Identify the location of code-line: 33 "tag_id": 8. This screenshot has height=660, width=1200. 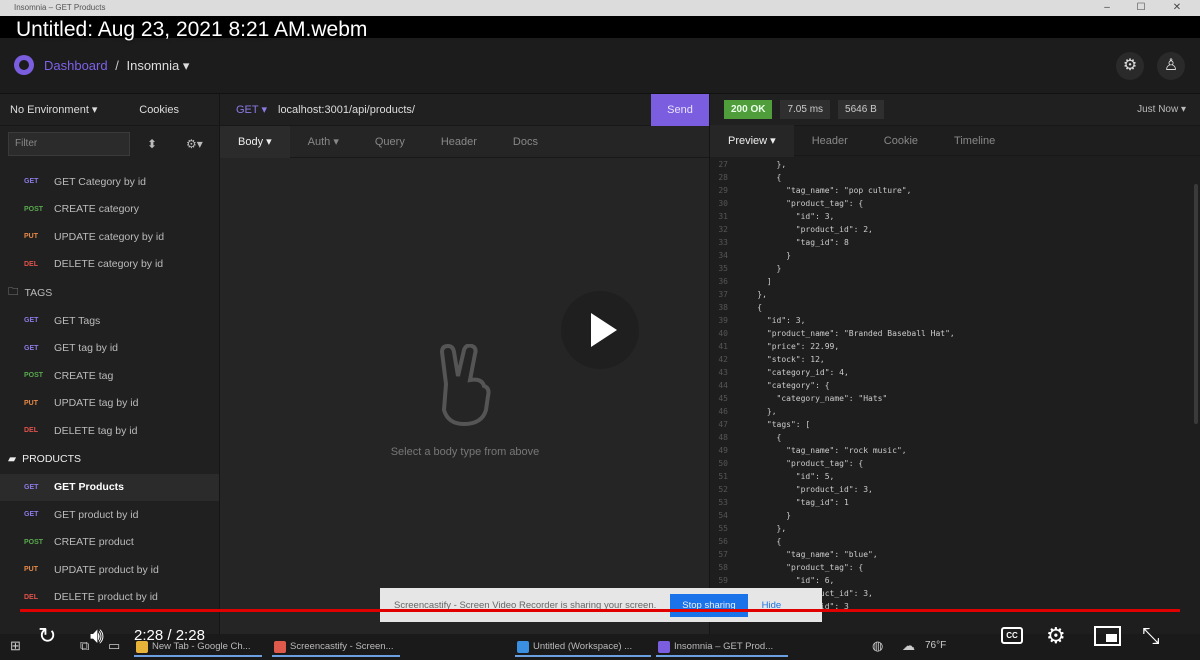
(950, 242).